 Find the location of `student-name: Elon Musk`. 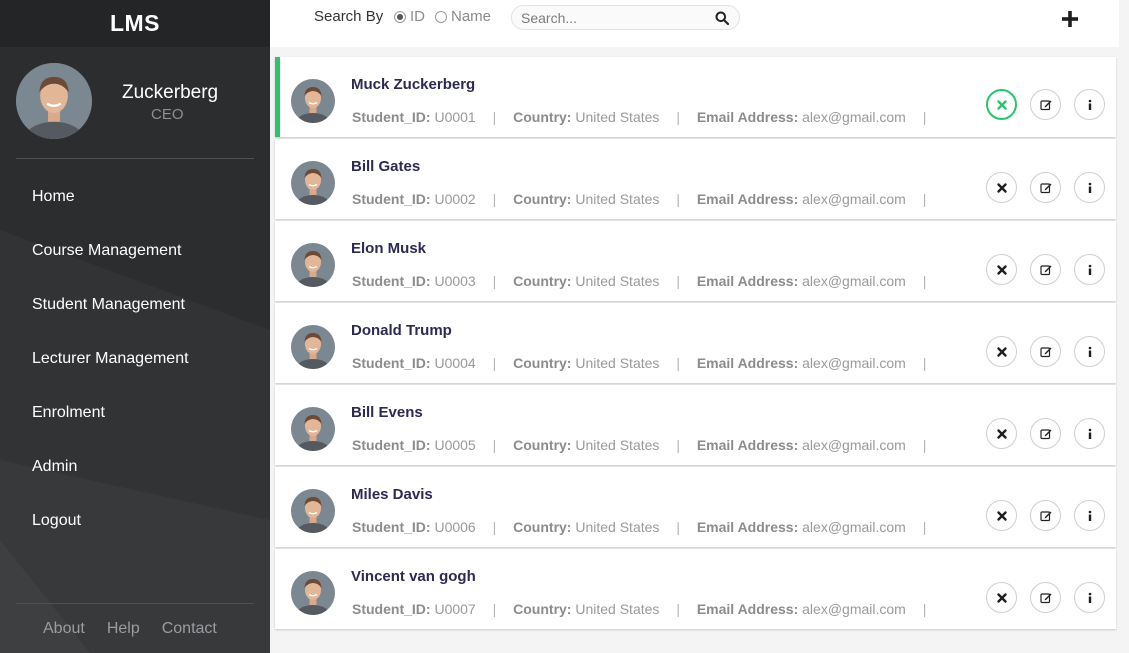

student-name: Elon Musk is located at coordinates (389, 248).